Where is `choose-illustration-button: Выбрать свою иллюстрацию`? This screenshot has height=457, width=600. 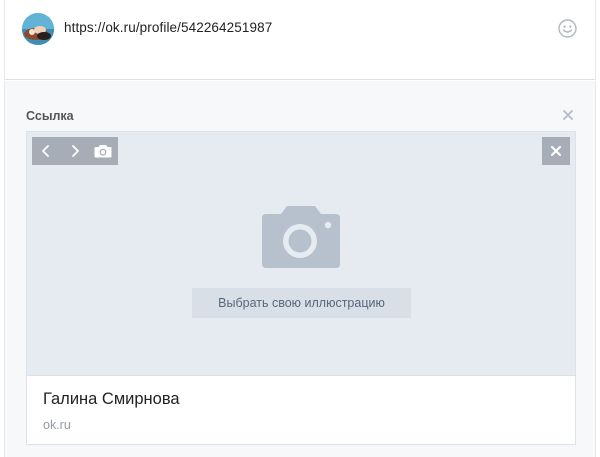
choose-illustration-button: Выбрать свою иллюстрацию is located at coordinates (301, 303).